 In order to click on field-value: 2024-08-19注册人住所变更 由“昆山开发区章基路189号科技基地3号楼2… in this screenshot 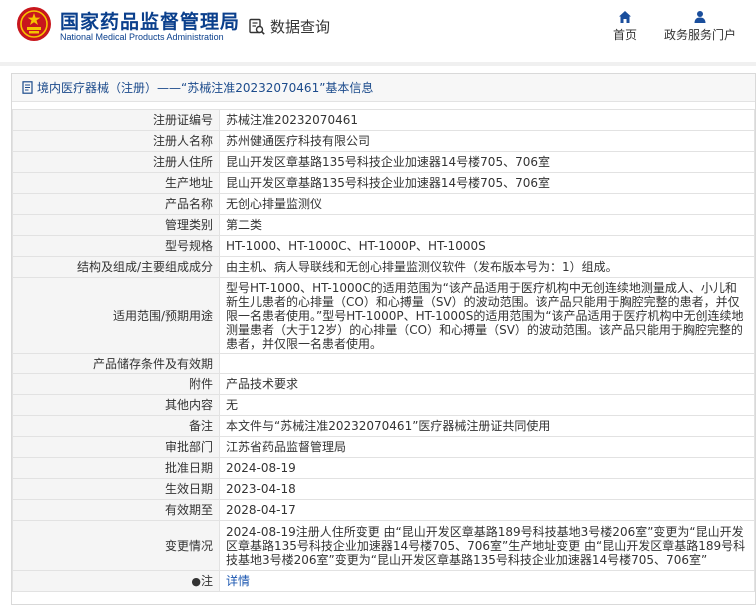, I will do `click(487, 545)`.